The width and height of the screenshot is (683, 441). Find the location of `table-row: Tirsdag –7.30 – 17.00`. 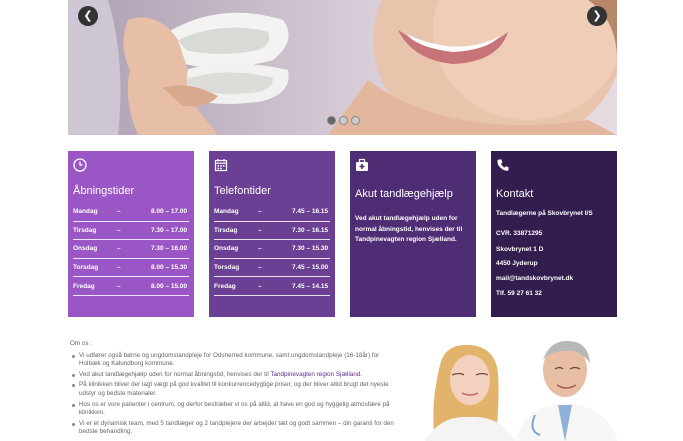

table-row: Tirsdag –7.30 – 17.00 is located at coordinates (131, 231).